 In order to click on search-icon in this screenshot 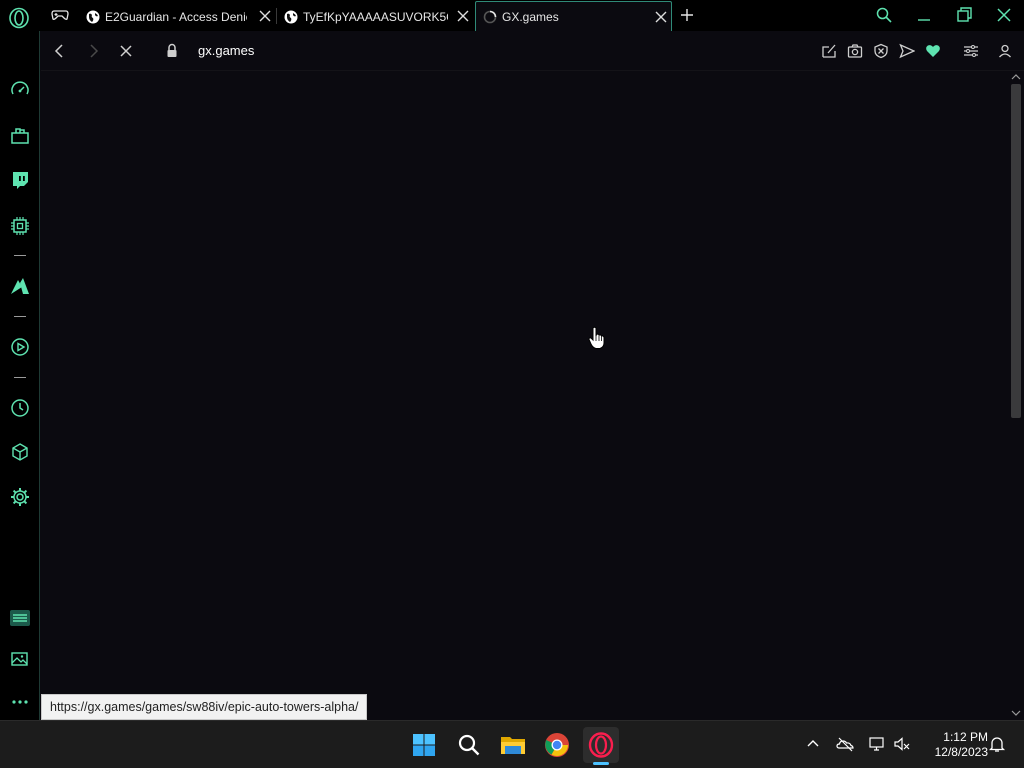, I will do `click(469, 745)`.